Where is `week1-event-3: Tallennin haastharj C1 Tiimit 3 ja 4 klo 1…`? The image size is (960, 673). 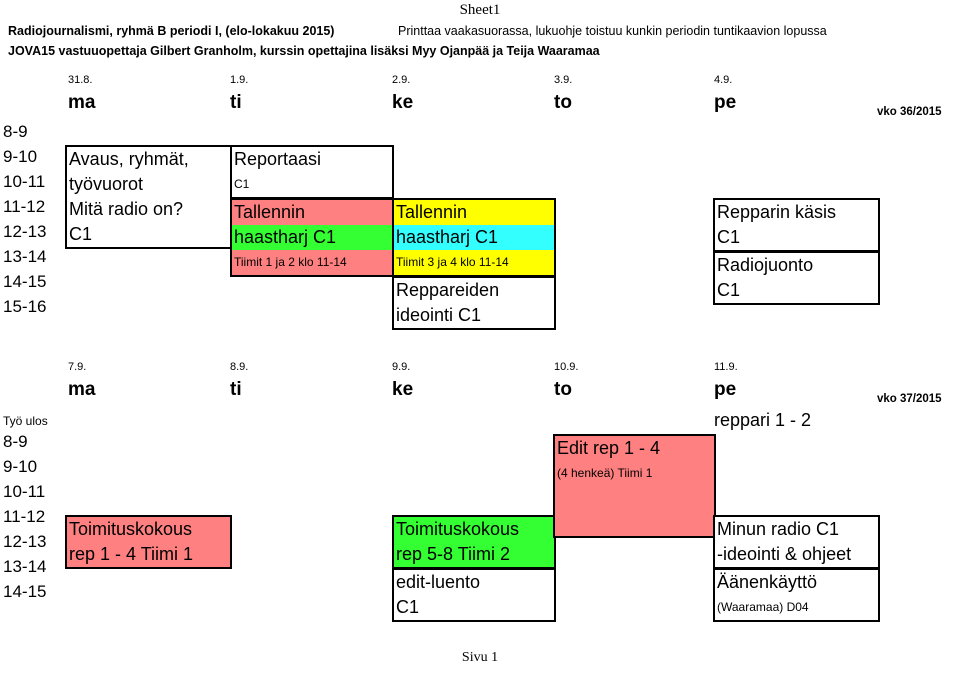
week1-event-3: Tallennin haastharj C1 Tiimit 3 ja 4 klo 1… is located at coordinates (474, 237).